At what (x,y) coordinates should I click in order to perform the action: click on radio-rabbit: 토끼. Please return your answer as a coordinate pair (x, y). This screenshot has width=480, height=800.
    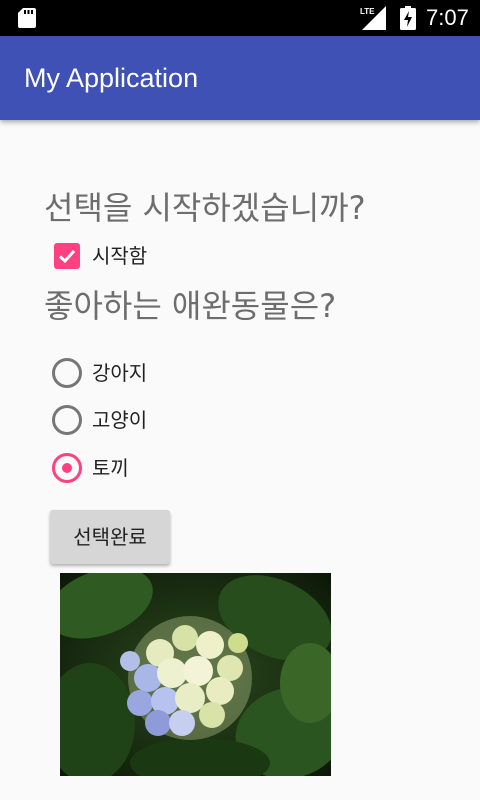
    Looking at the image, I should click on (152, 468).